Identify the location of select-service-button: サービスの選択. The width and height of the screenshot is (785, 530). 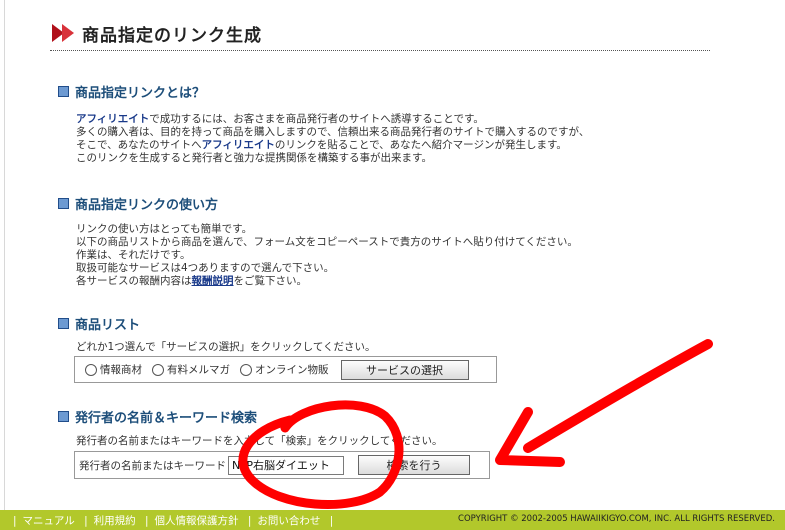
(404, 369).